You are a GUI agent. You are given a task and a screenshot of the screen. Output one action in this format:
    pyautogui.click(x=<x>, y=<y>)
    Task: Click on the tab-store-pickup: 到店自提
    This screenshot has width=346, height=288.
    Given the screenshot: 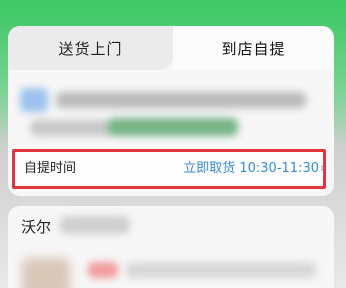 What is the action you would take?
    pyautogui.click(x=253, y=48)
    